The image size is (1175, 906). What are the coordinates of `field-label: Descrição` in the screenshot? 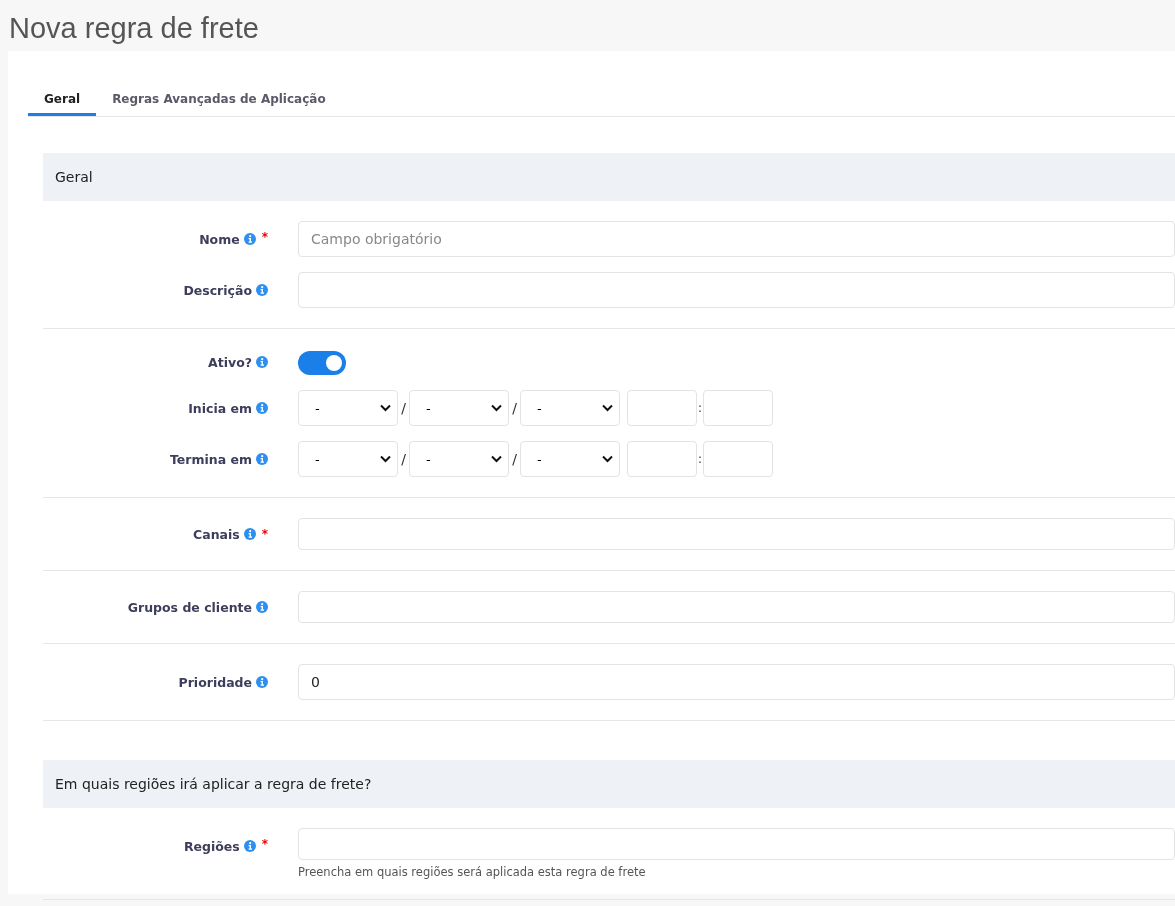 It's located at (217, 290).